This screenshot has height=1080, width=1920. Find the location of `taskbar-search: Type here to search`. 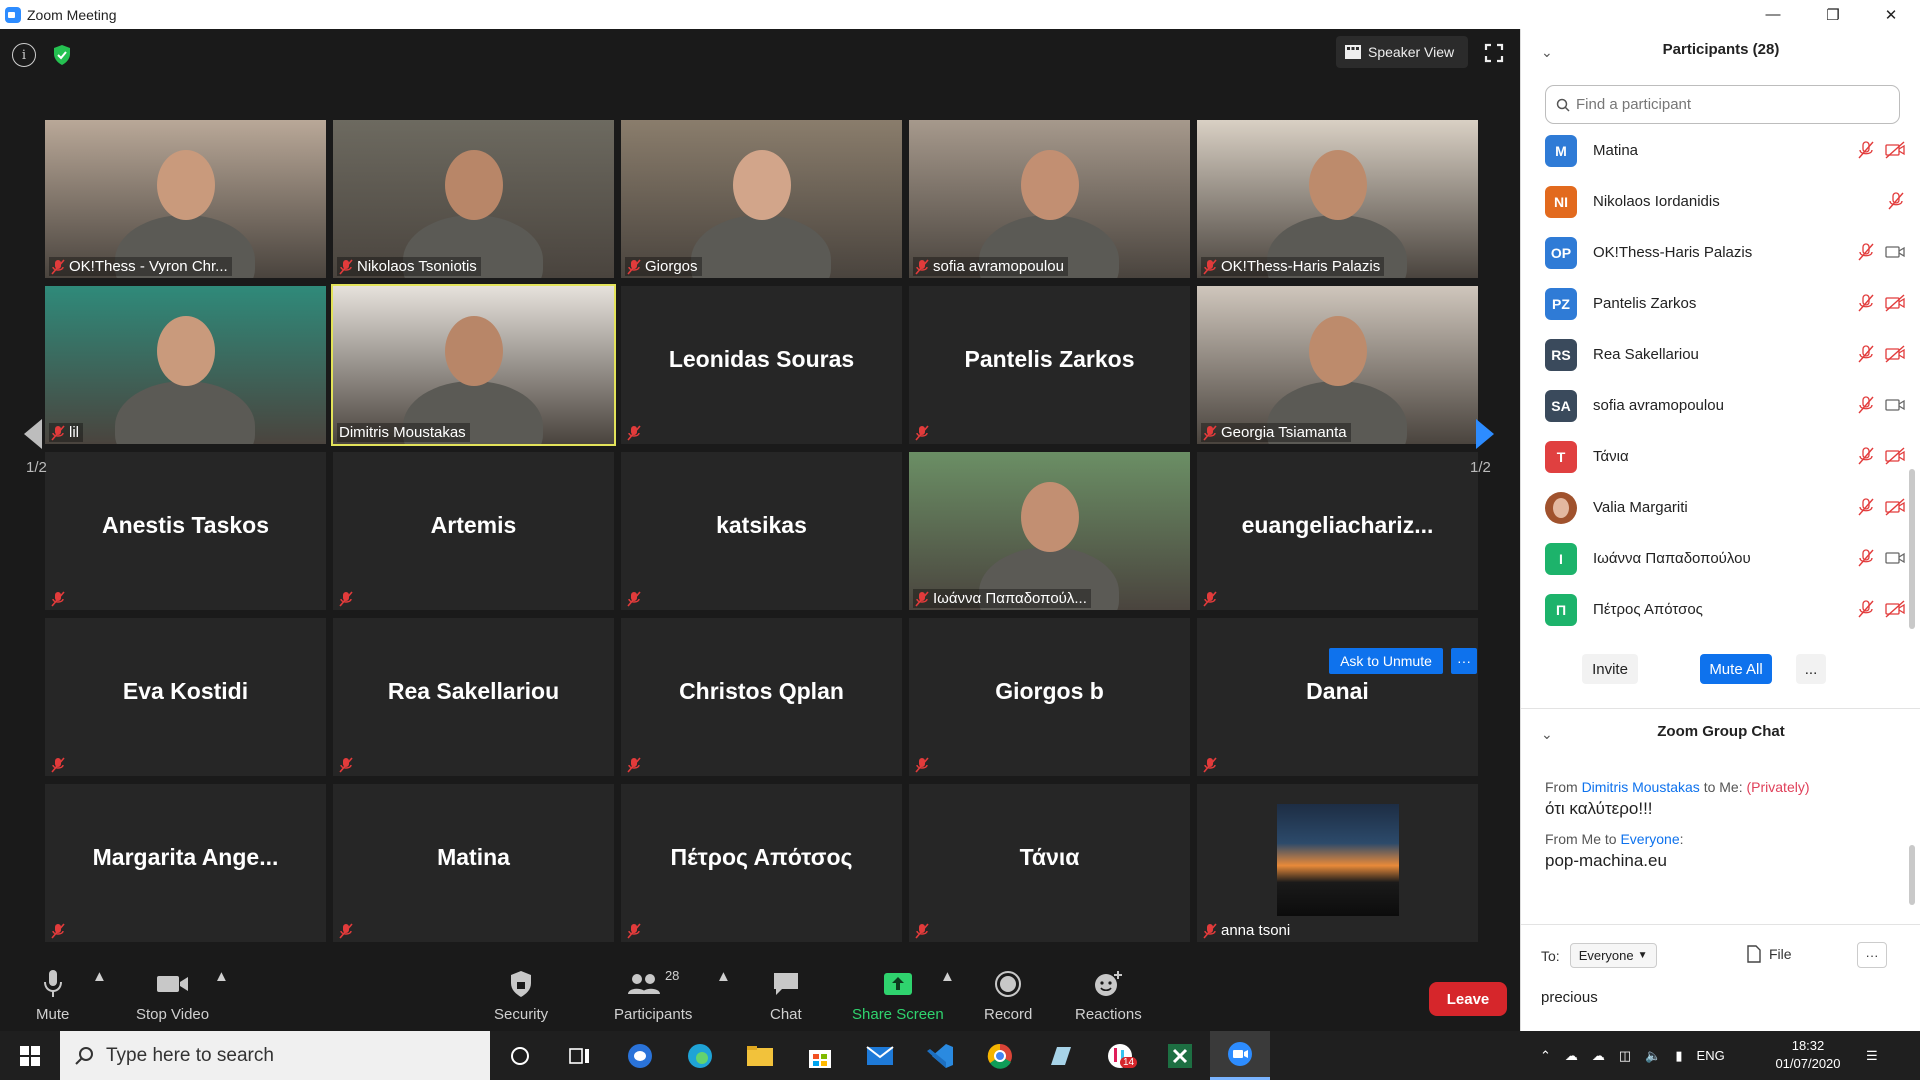

taskbar-search: Type here to search is located at coordinates (275, 1055).